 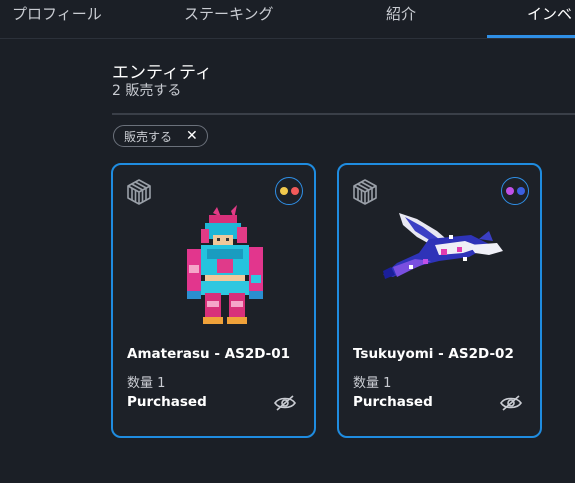 What do you see at coordinates (57, 13) in the screenshot?
I see `tab-profile: プロフィール` at bounding box center [57, 13].